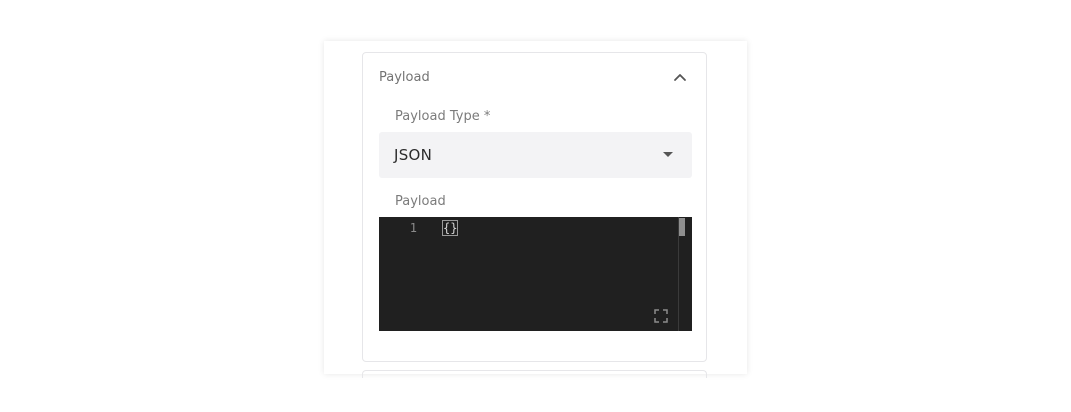  I want to click on payload-type-label: Payload Type *, so click(443, 116).